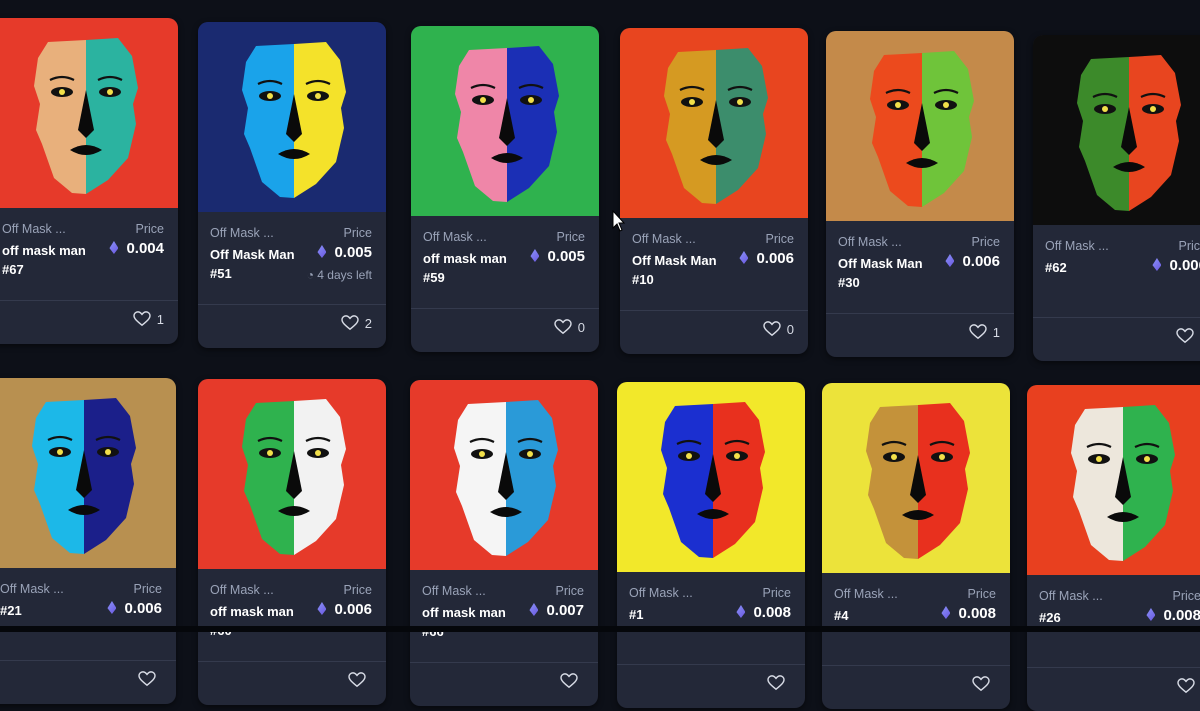 The image size is (1200, 711). What do you see at coordinates (619, 221) in the screenshot?
I see `mouse-cursor-icon` at bounding box center [619, 221].